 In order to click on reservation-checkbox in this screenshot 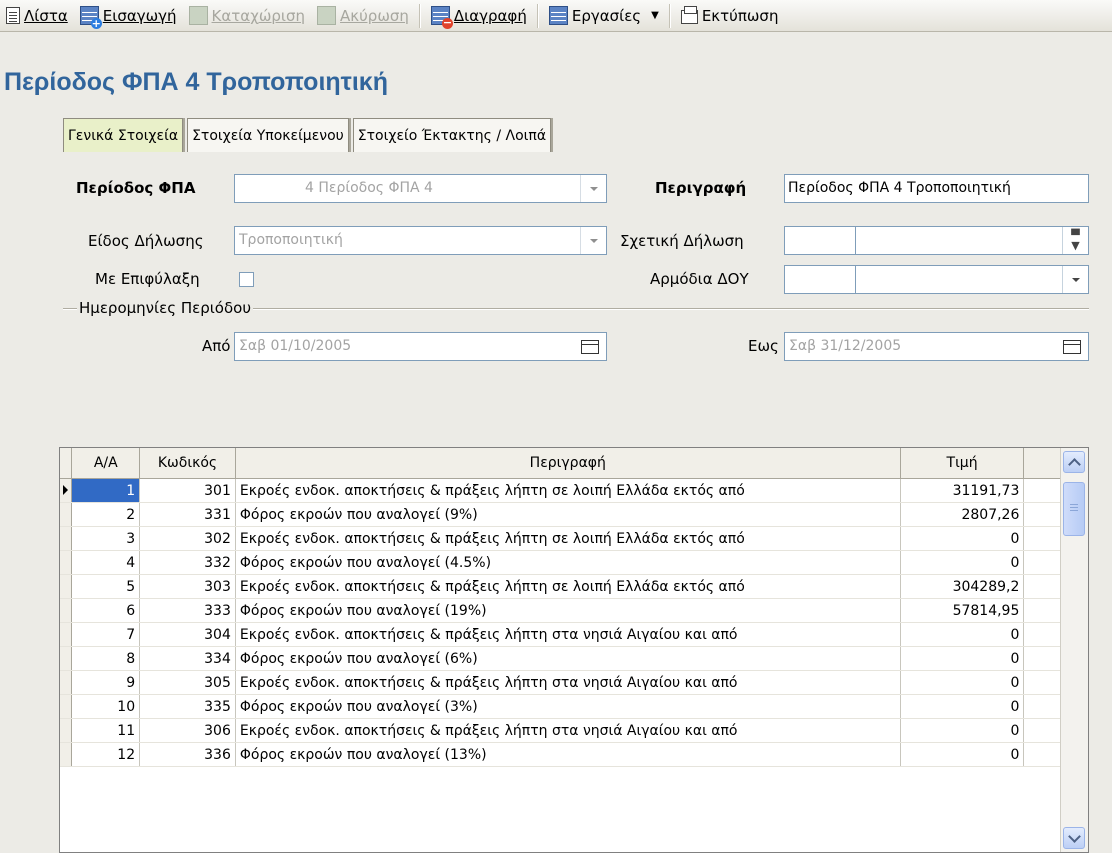, I will do `click(246, 279)`.